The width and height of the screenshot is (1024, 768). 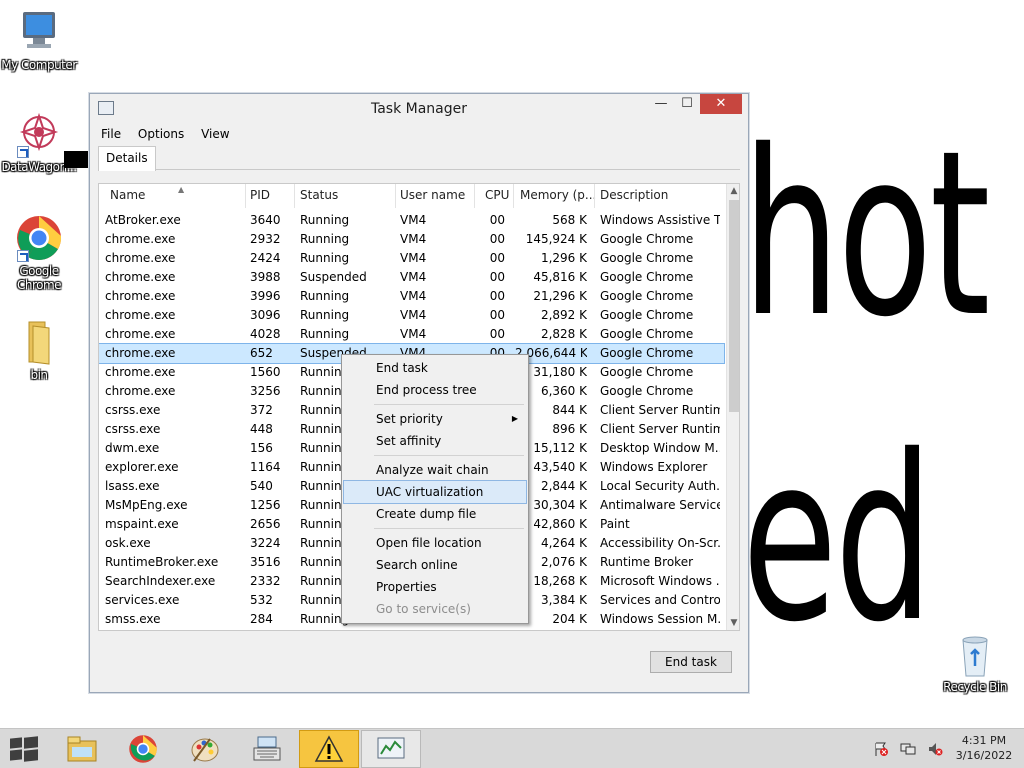 I want to click on cell-pid: 2656, so click(x=265, y=524).